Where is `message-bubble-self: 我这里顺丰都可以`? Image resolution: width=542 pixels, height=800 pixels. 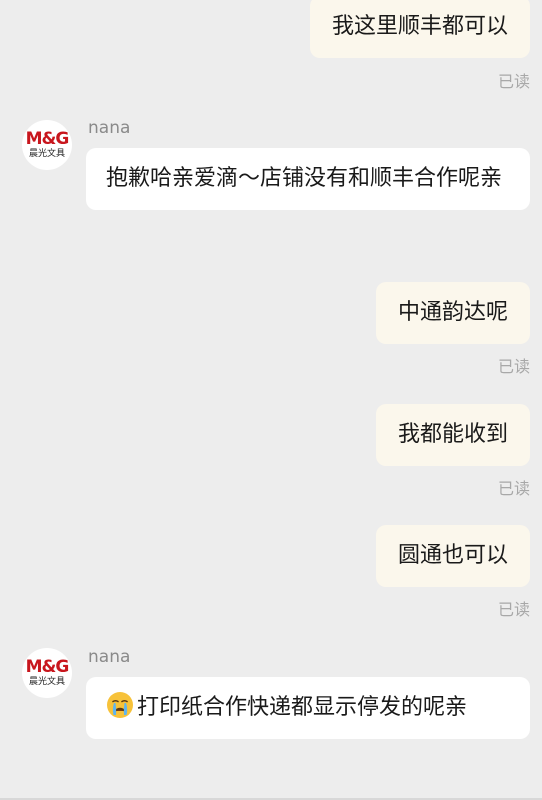 message-bubble-self: 我这里顺丰都可以 is located at coordinates (419, 29).